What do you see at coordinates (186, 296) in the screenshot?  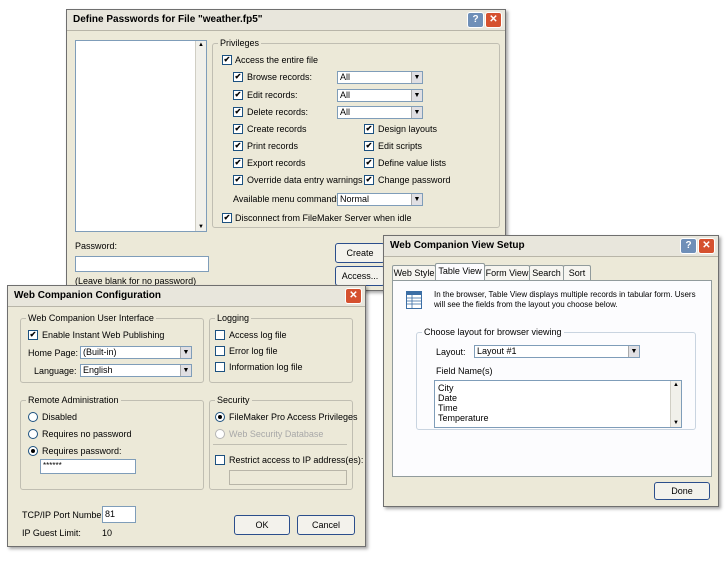 I see `web-config-titlebar: Web Companion Configuration ✕` at bounding box center [186, 296].